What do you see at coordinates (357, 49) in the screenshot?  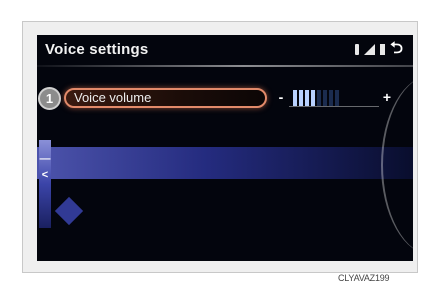 I see `bluetooth-icon` at bounding box center [357, 49].